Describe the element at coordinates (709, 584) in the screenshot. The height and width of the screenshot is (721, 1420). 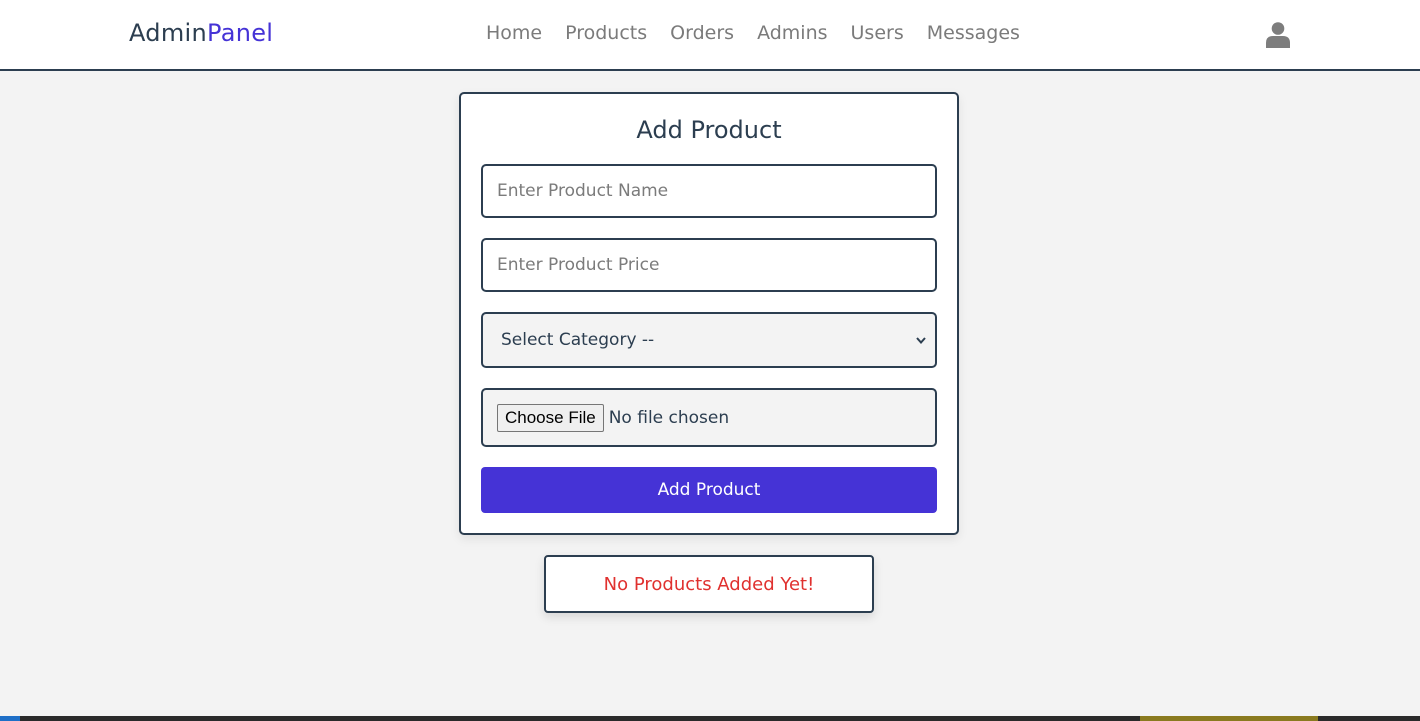
I see `empty-products-message: No Products Added Yet!` at that location.